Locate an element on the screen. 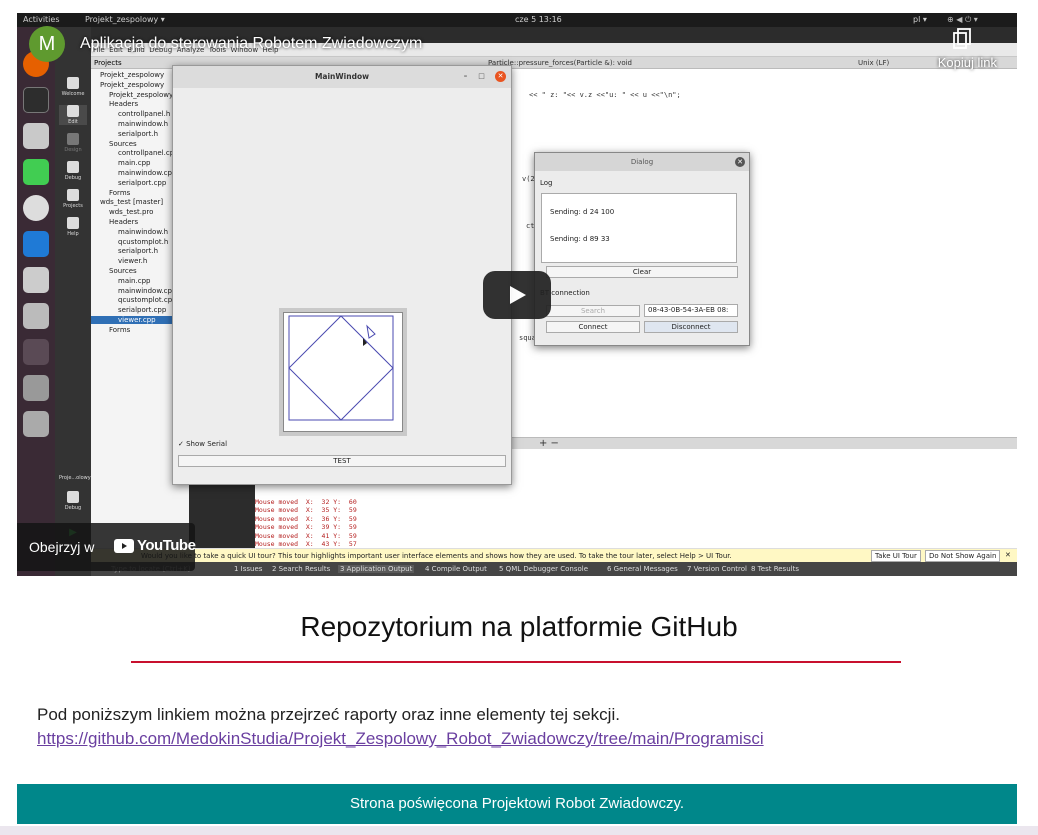 Image resolution: width=1038 pixels, height=835 pixels. dialog-title: Dialog is located at coordinates (642, 162).